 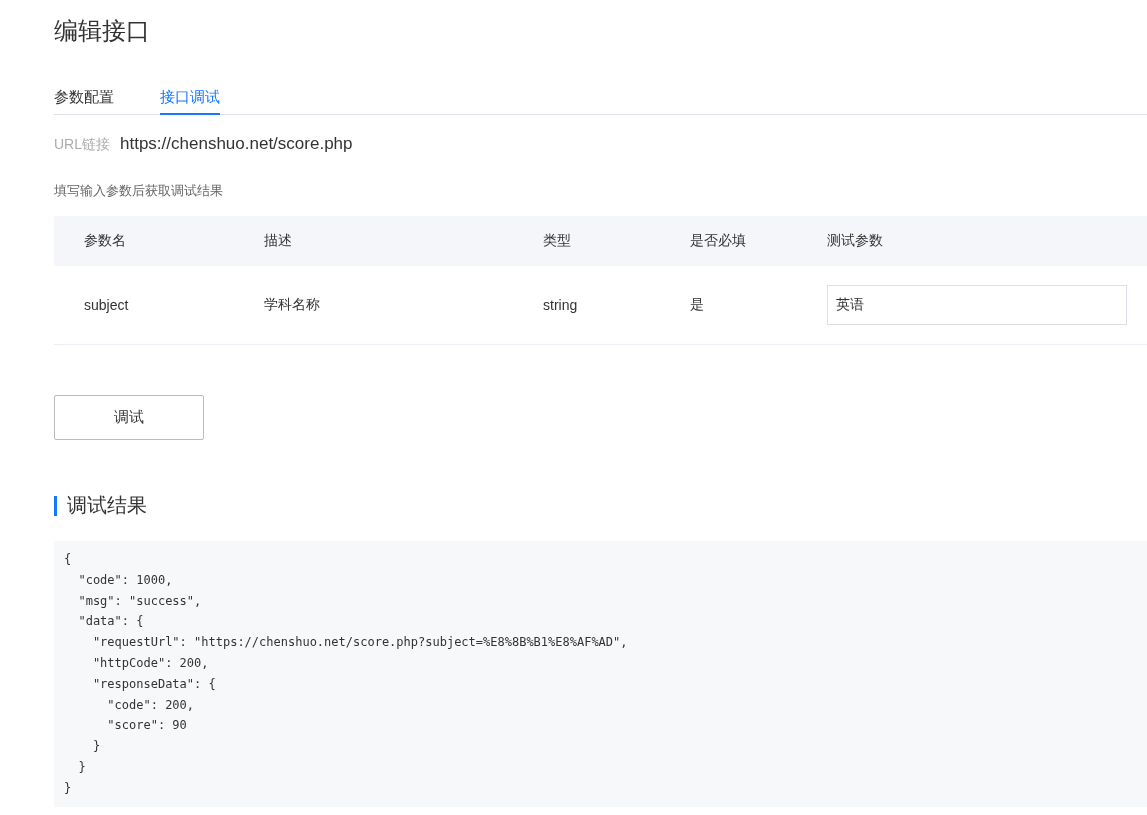 I want to click on column-header: 参数名, so click(x=105, y=241).